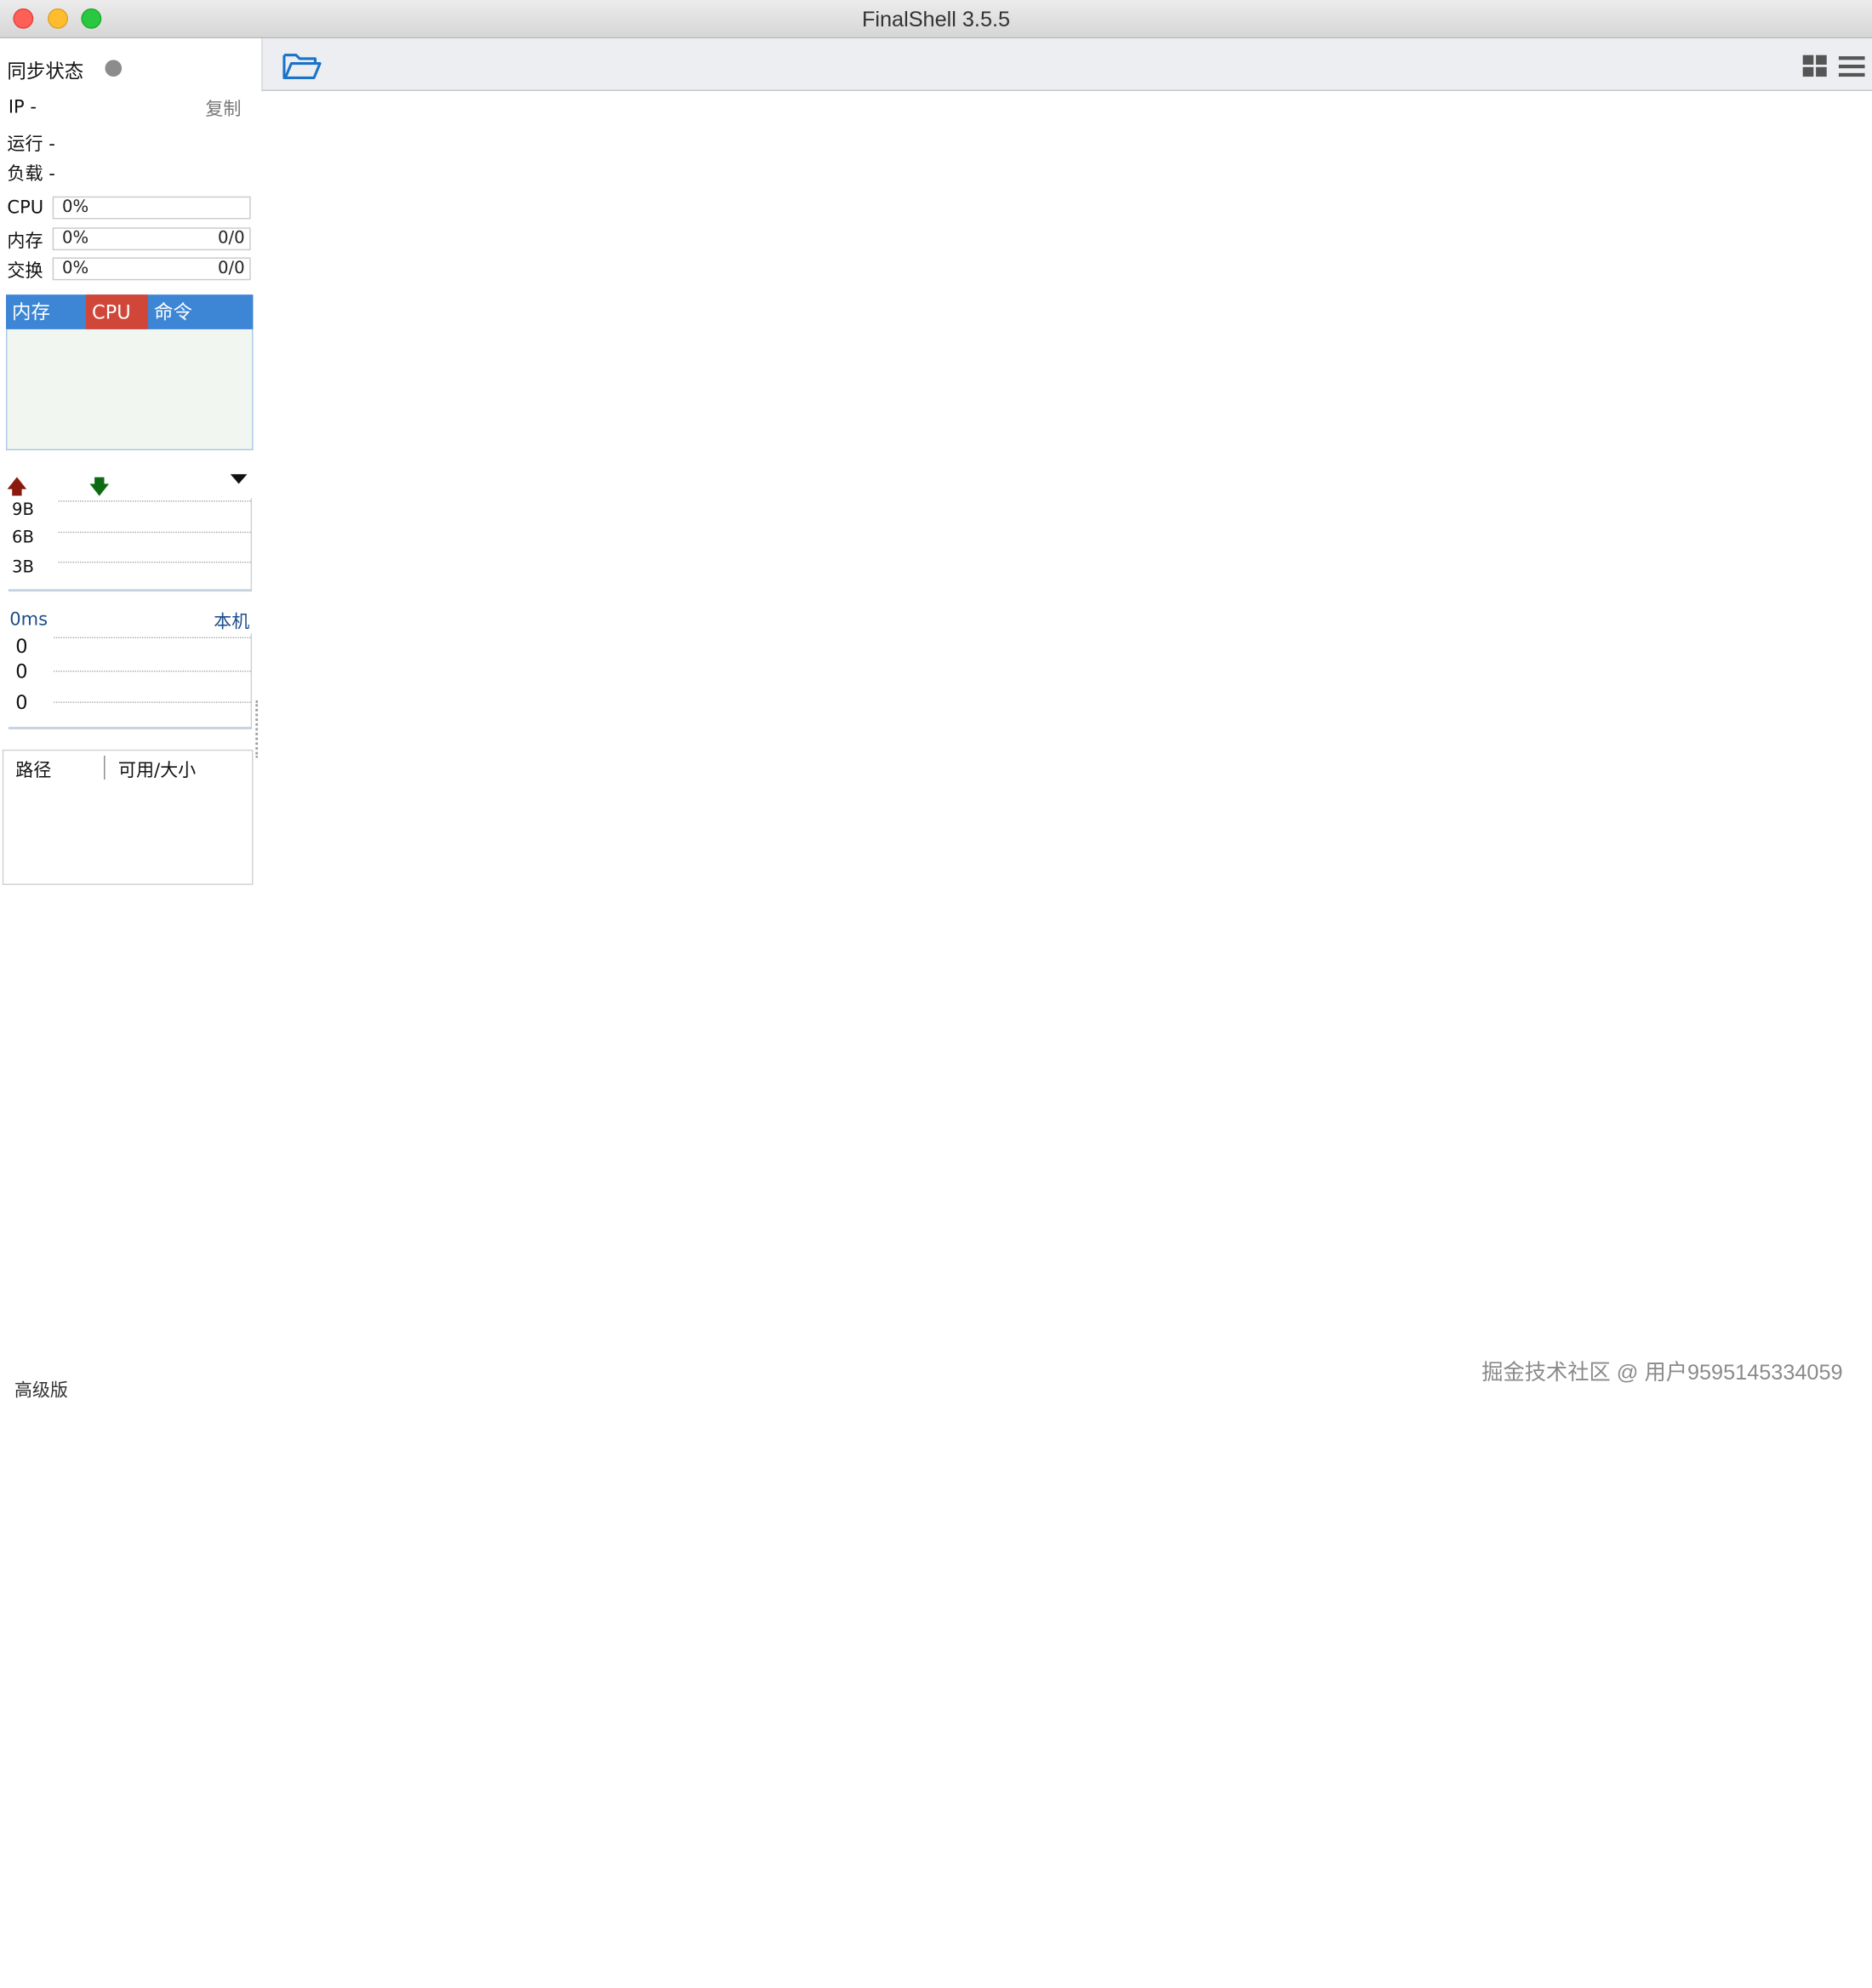 Image resolution: width=1872 pixels, height=1988 pixels. What do you see at coordinates (1662, 1372) in the screenshot?
I see `watermark: 掘金技术社区 @ 用户9595145334059` at bounding box center [1662, 1372].